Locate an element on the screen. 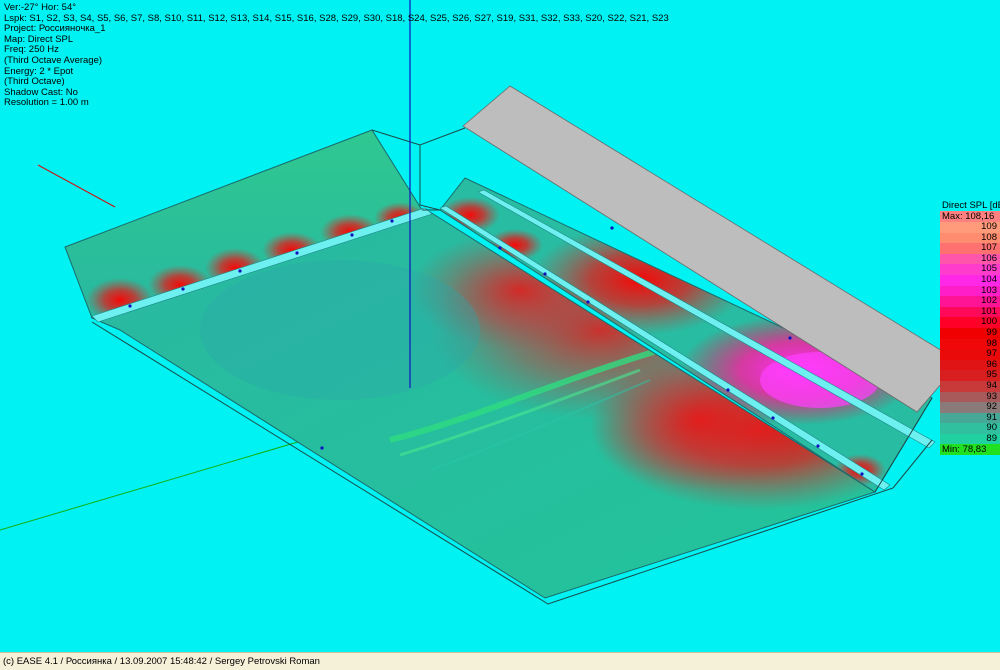  legend-title: Direct SPL [dB] is located at coordinates (970, 205).